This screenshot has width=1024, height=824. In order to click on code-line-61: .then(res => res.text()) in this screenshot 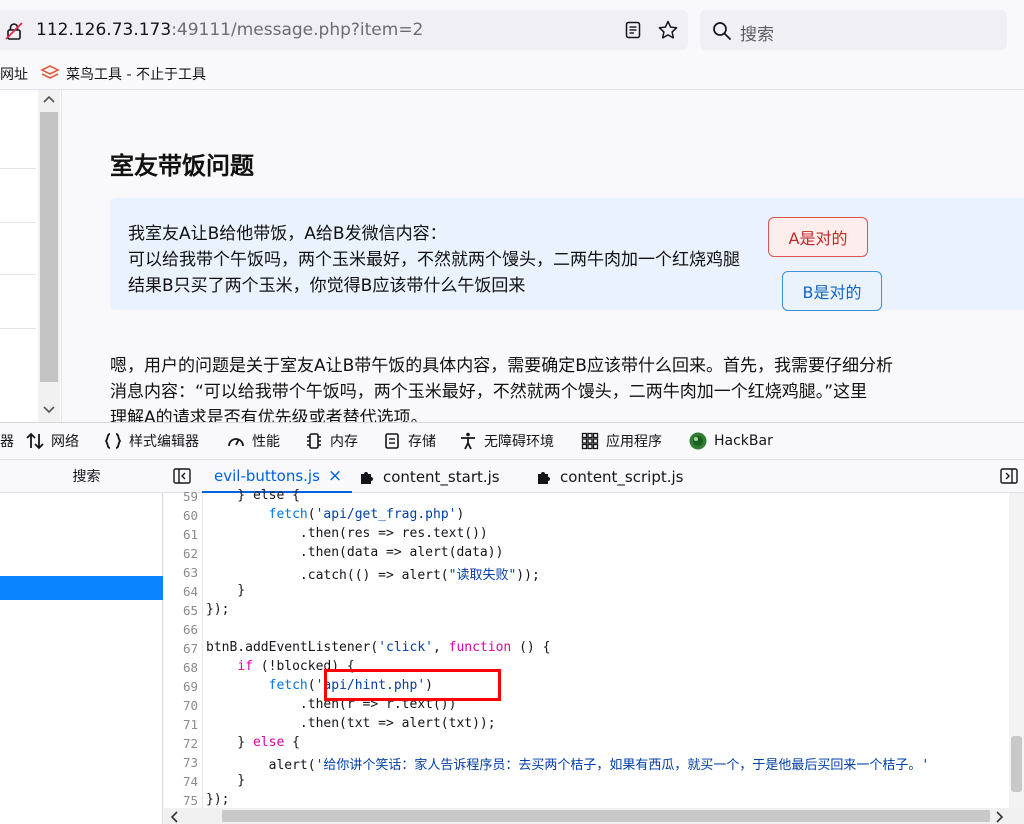, I will do `click(347, 533)`.